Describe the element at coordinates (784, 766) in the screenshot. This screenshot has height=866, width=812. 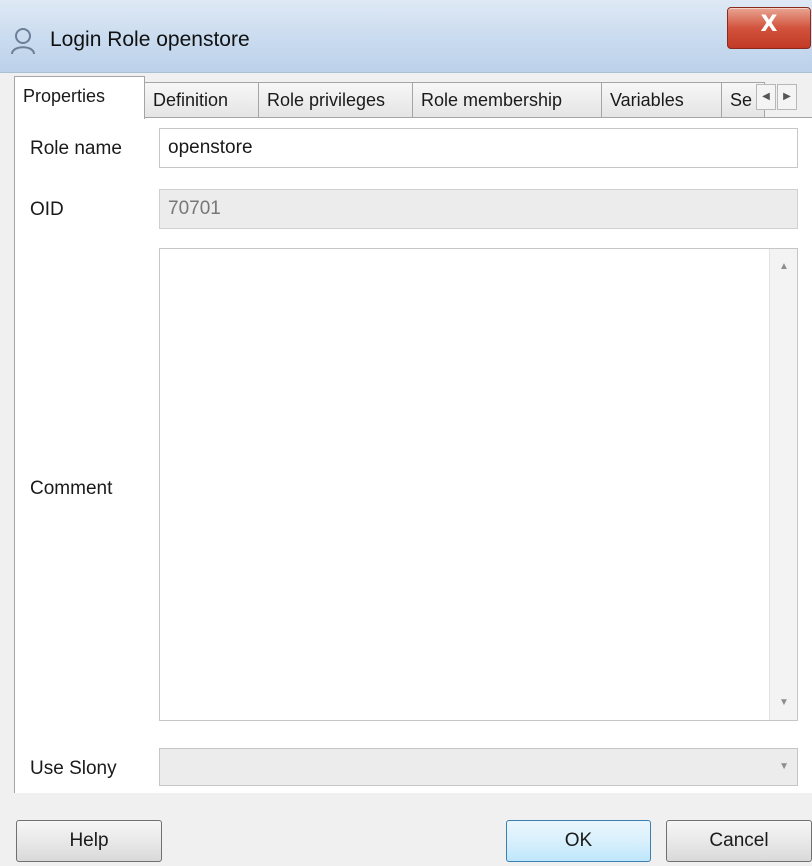
I see `dropdown-arrow-icon: ▼` at that location.